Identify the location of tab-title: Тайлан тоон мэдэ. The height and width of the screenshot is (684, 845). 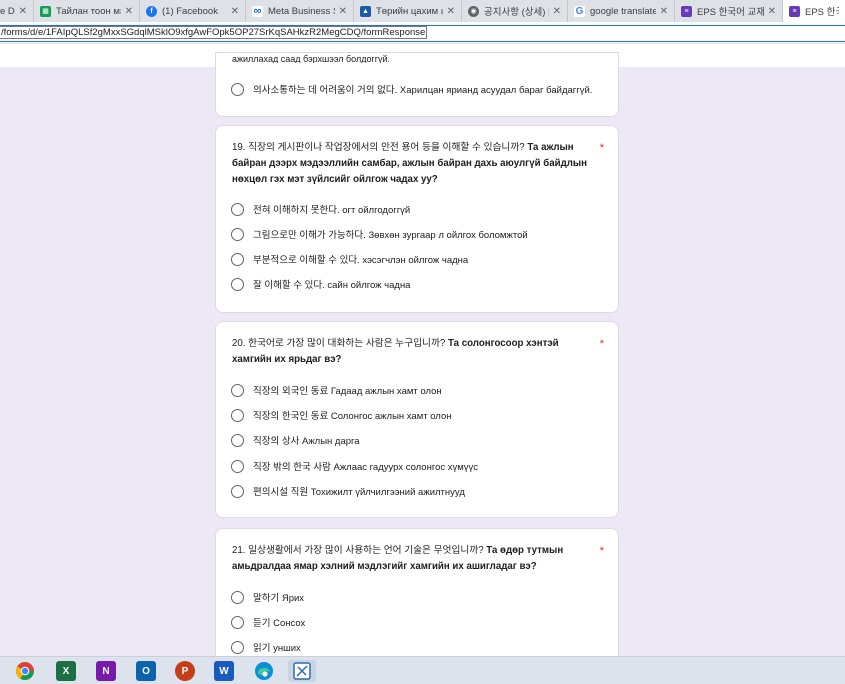
(88, 11).